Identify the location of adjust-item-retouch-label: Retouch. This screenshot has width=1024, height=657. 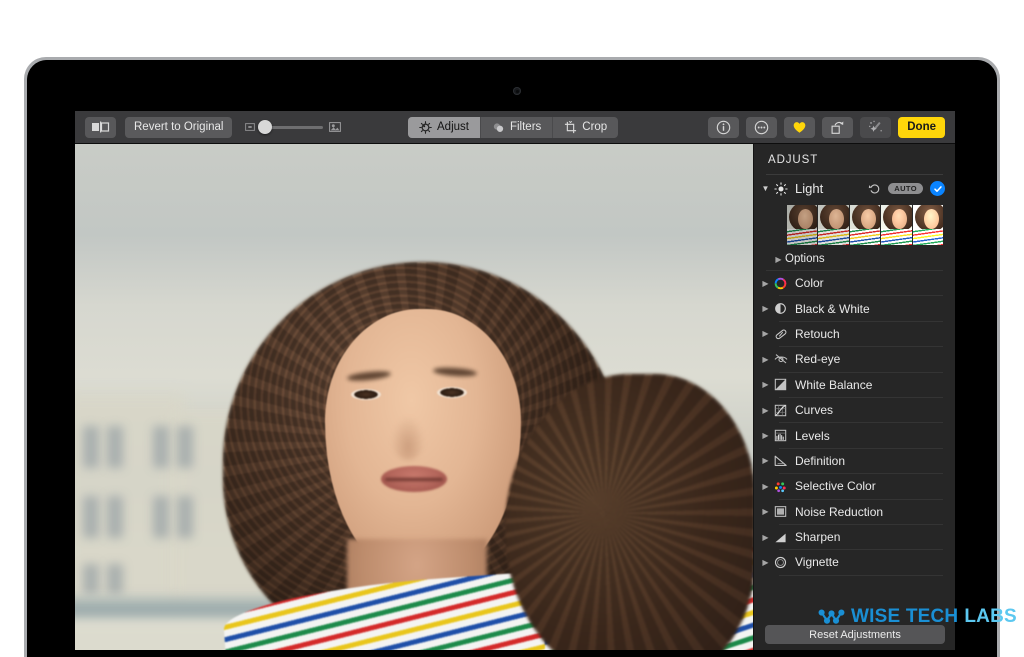
(817, 333).